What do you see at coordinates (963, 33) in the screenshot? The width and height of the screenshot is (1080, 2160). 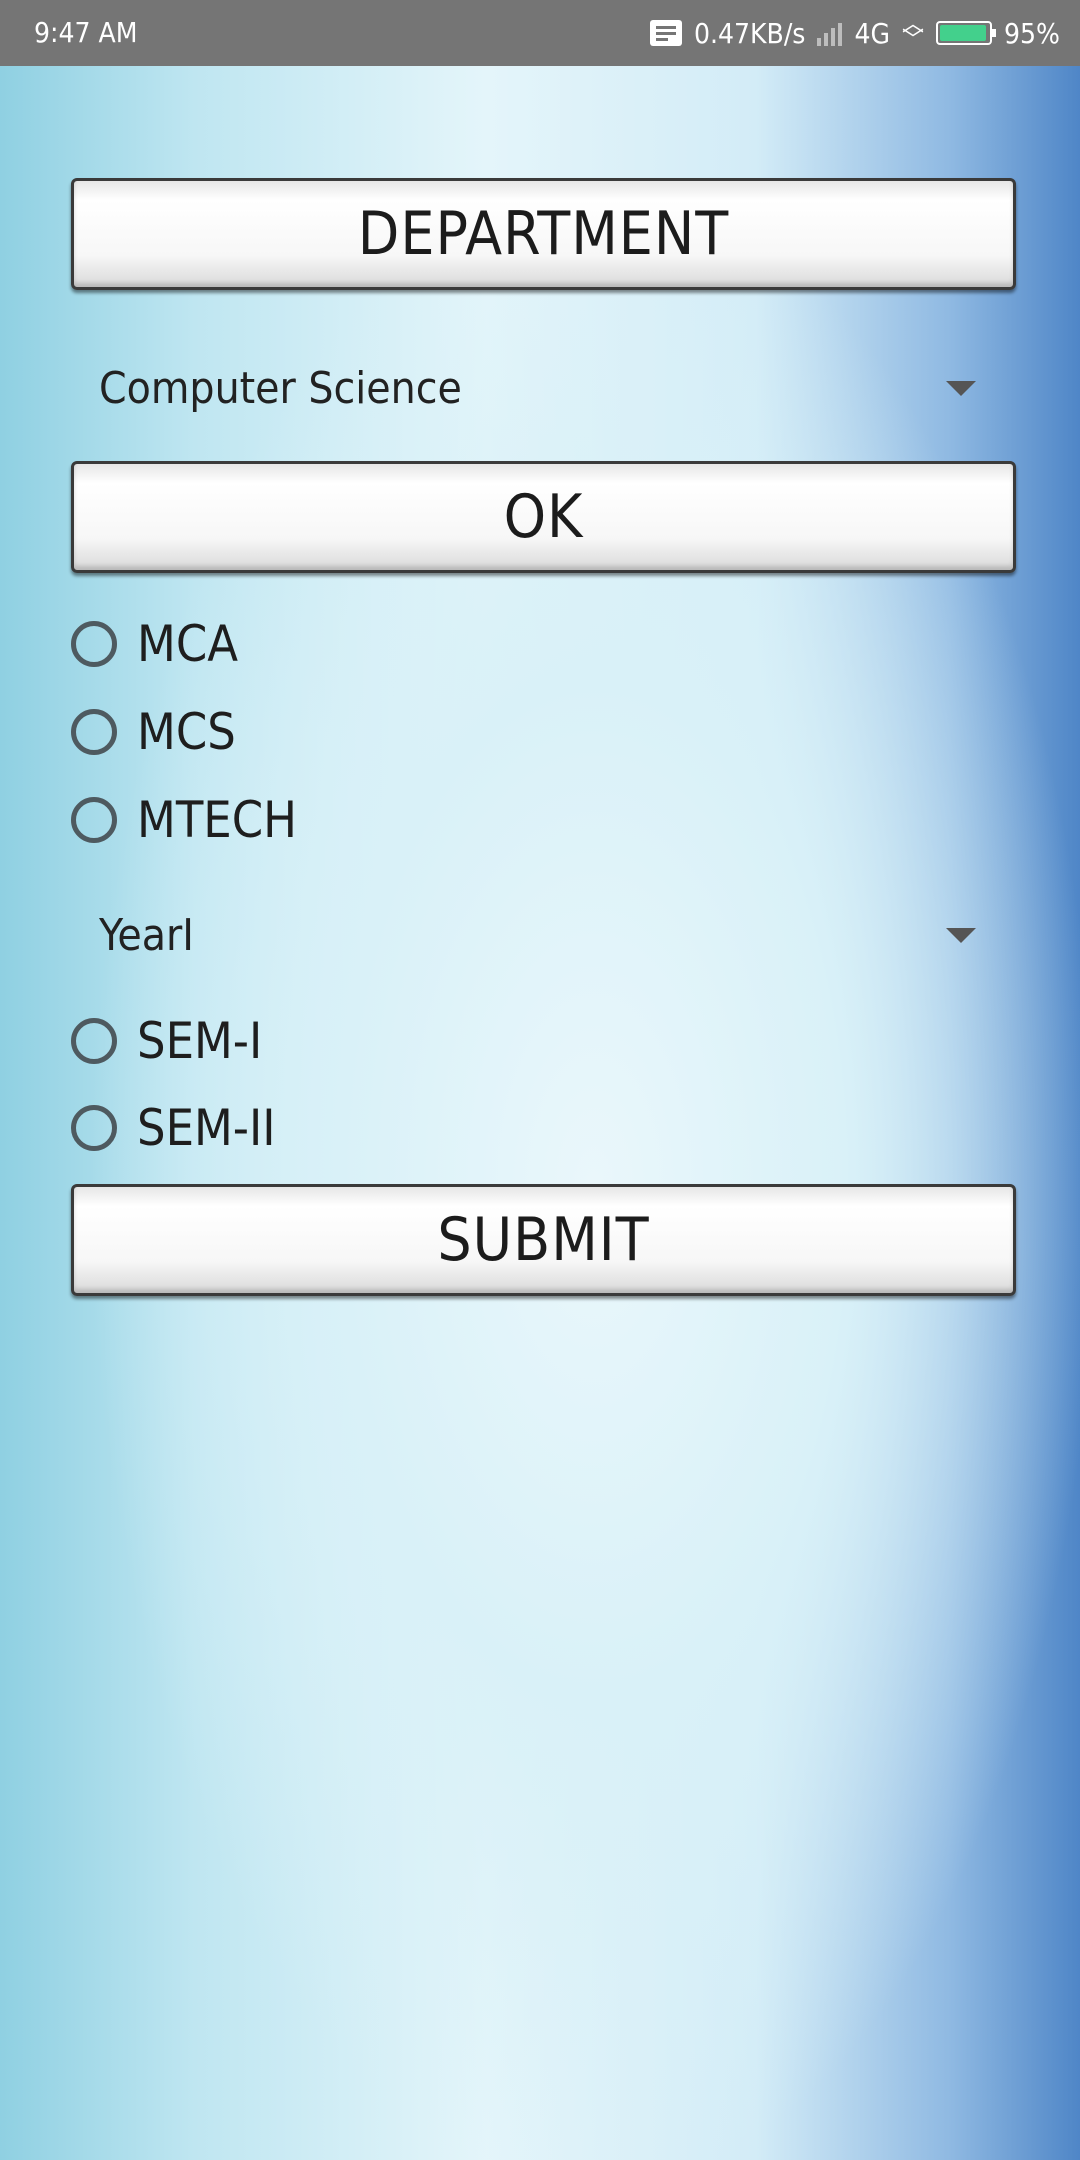 I see `battery-fill` at bounding box center [963, 33].